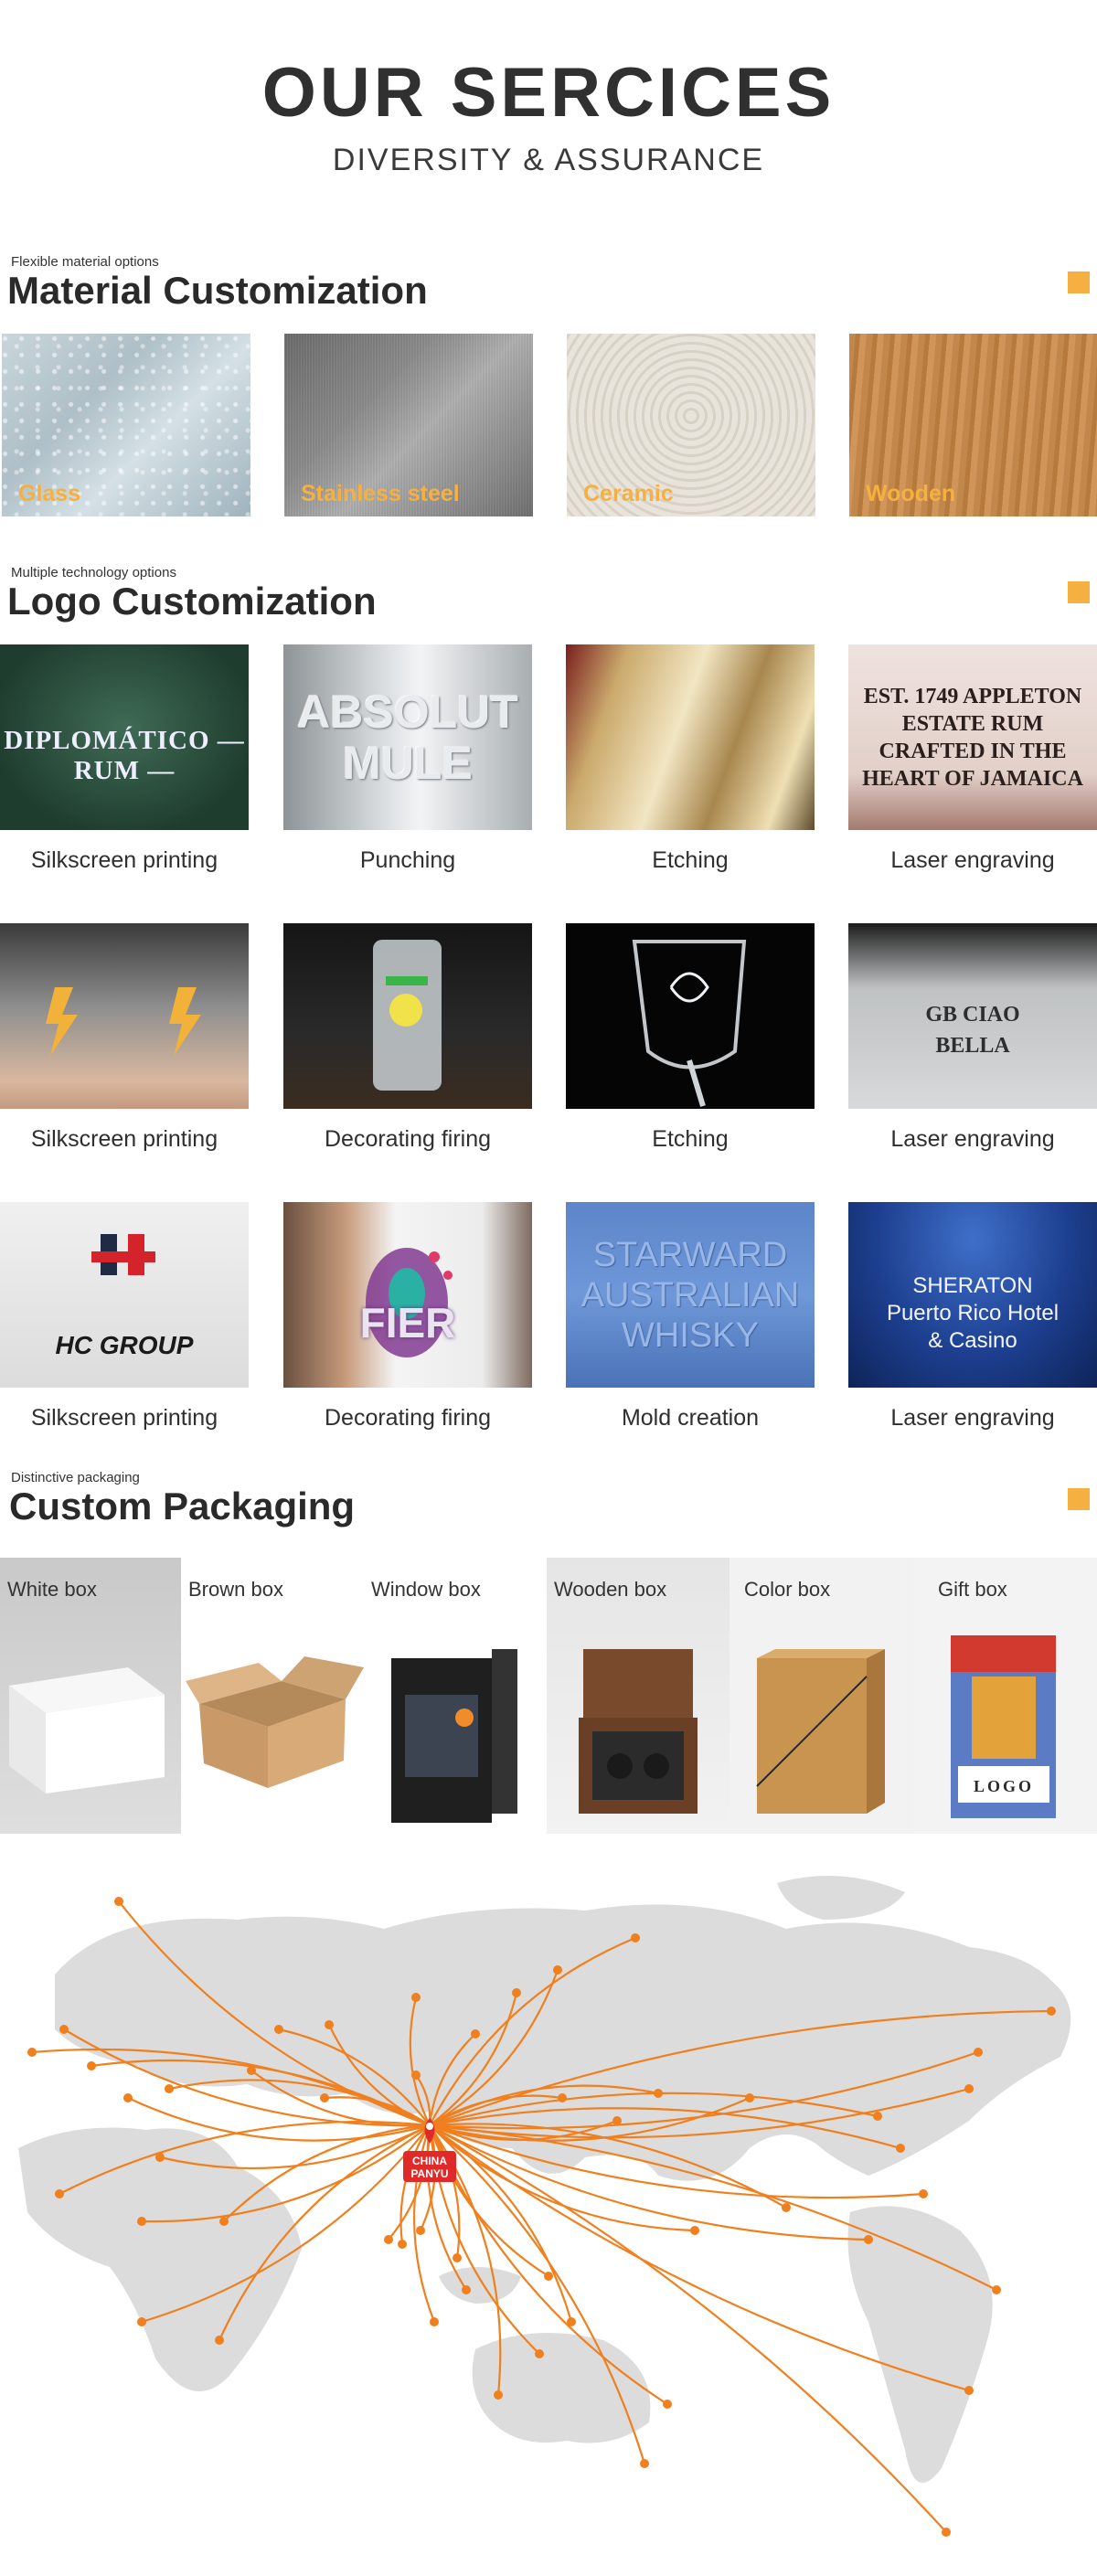  What do you see at coordinates (52, 1589) in the screenshot?
I see `pack-label: White box` at bounding box center [52, 1589].